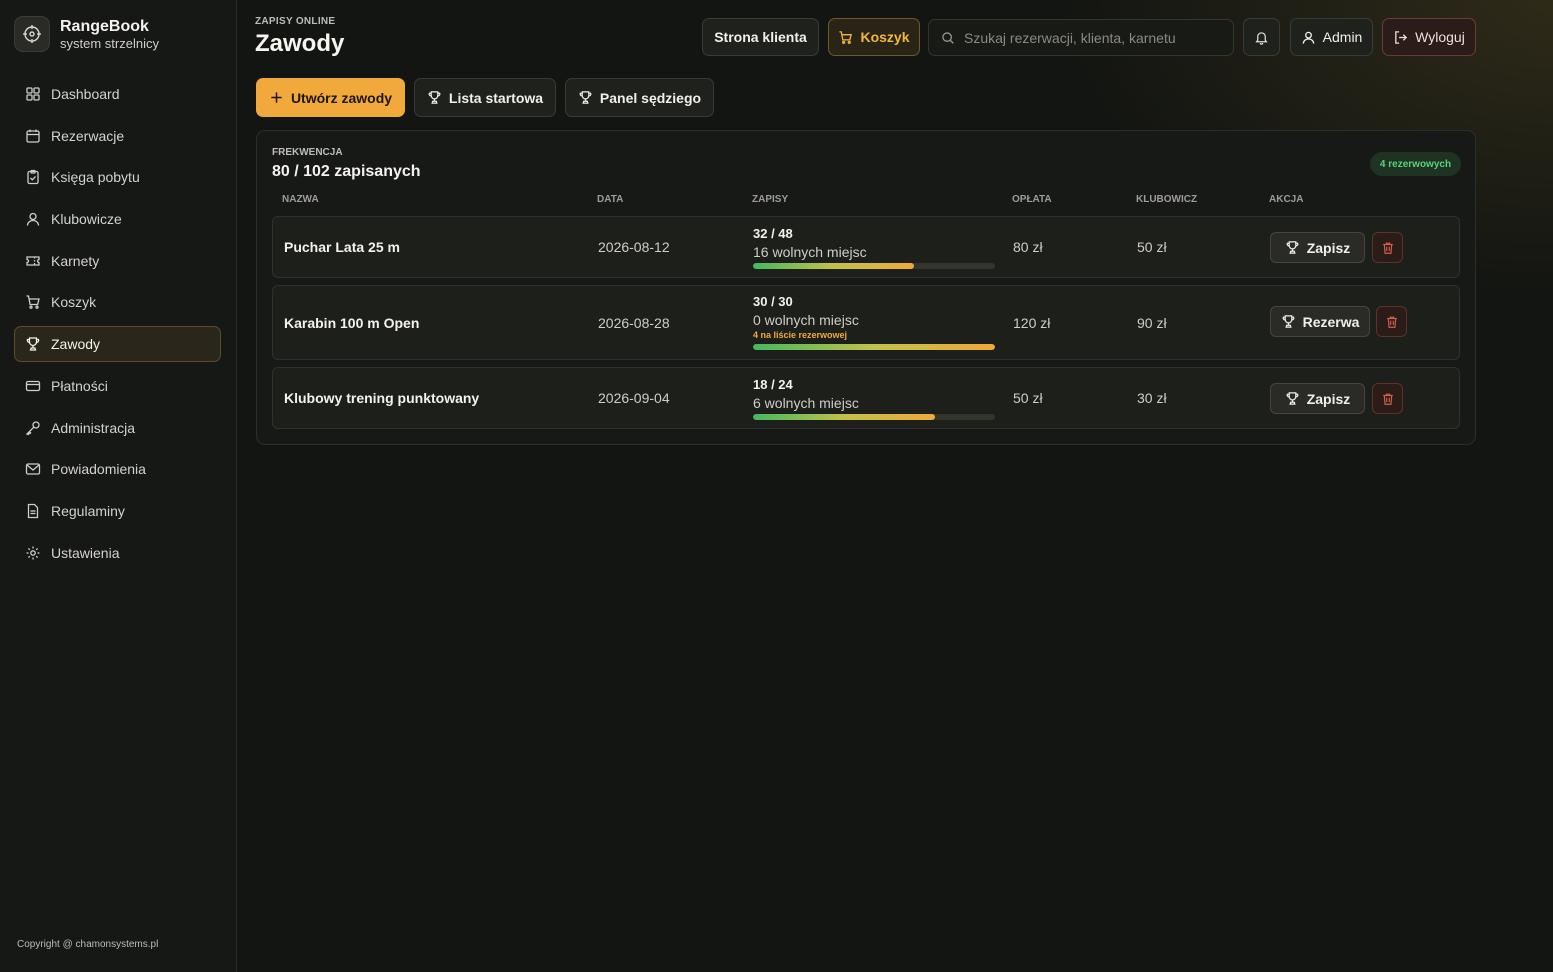 Image resolution: width=1553 pixels, height=972 pixels. What do you see at coordinates (33, 261) in the screenshot?
I see `ticket-icon` at bounding box center [33, 261].